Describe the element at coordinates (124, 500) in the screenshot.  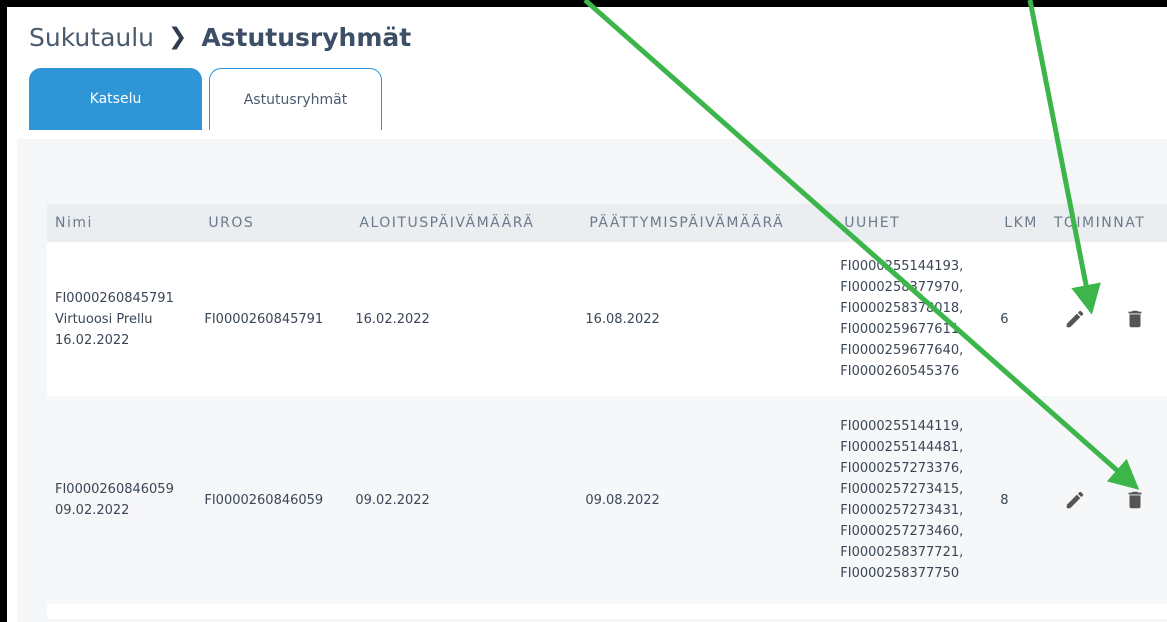
I see `cell-nimi: FI0000260846059 09.02.2022` at that location.